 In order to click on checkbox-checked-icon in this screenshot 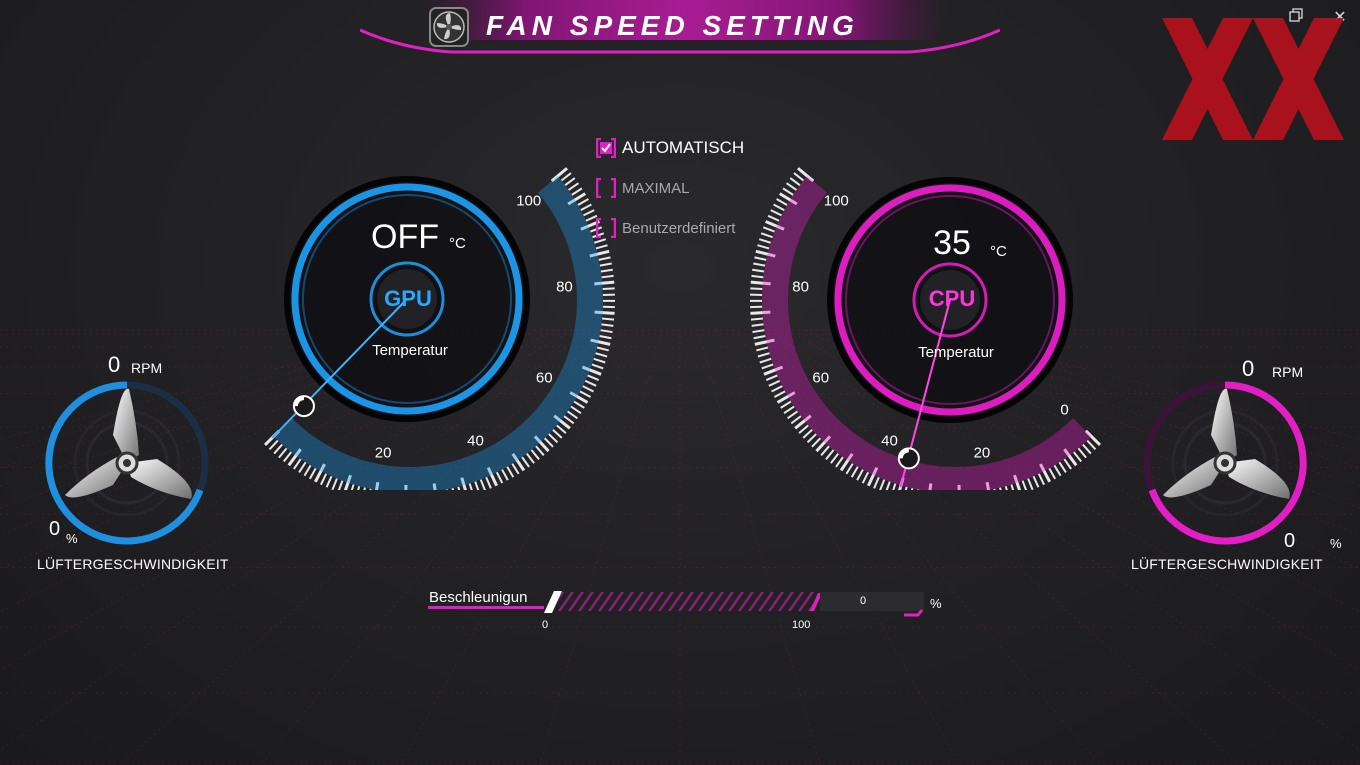, I will do `click(606, 148)`.